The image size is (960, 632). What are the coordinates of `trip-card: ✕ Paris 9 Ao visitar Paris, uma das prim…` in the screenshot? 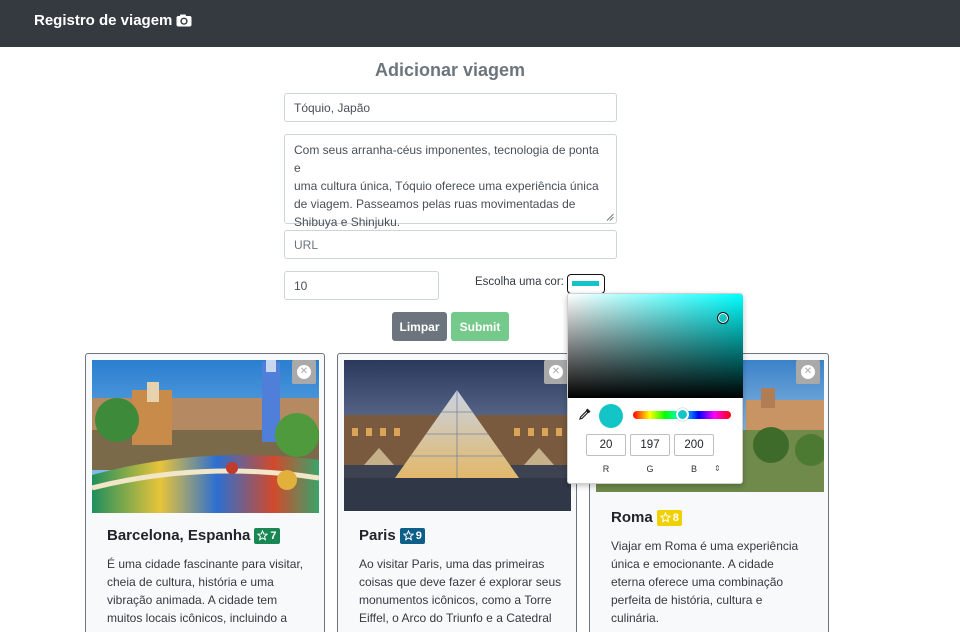 It's located at (457, 492).